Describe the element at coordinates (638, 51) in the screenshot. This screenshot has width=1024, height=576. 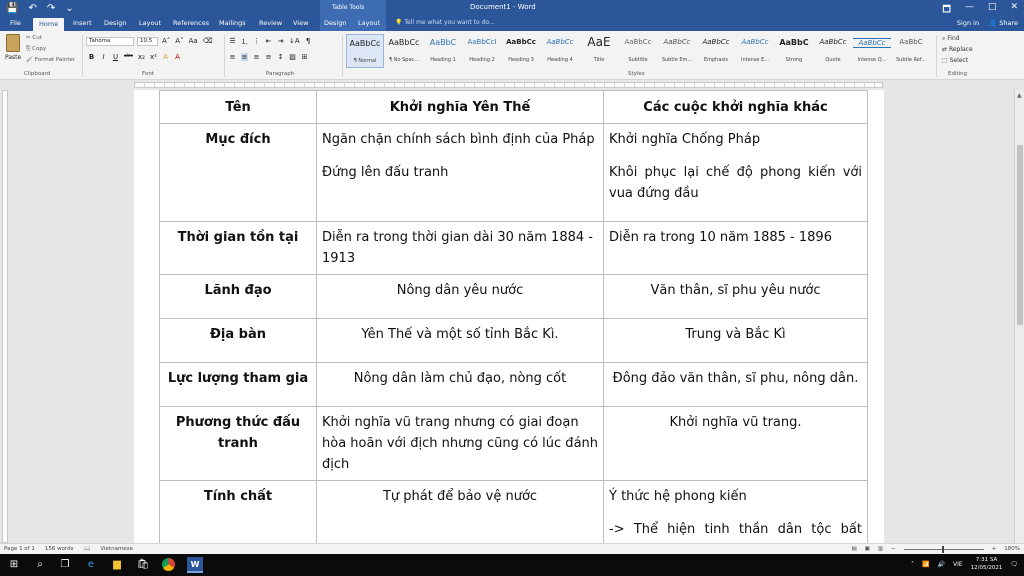
I see `style-subtitle: AaBbCc Subtitle` at that location.